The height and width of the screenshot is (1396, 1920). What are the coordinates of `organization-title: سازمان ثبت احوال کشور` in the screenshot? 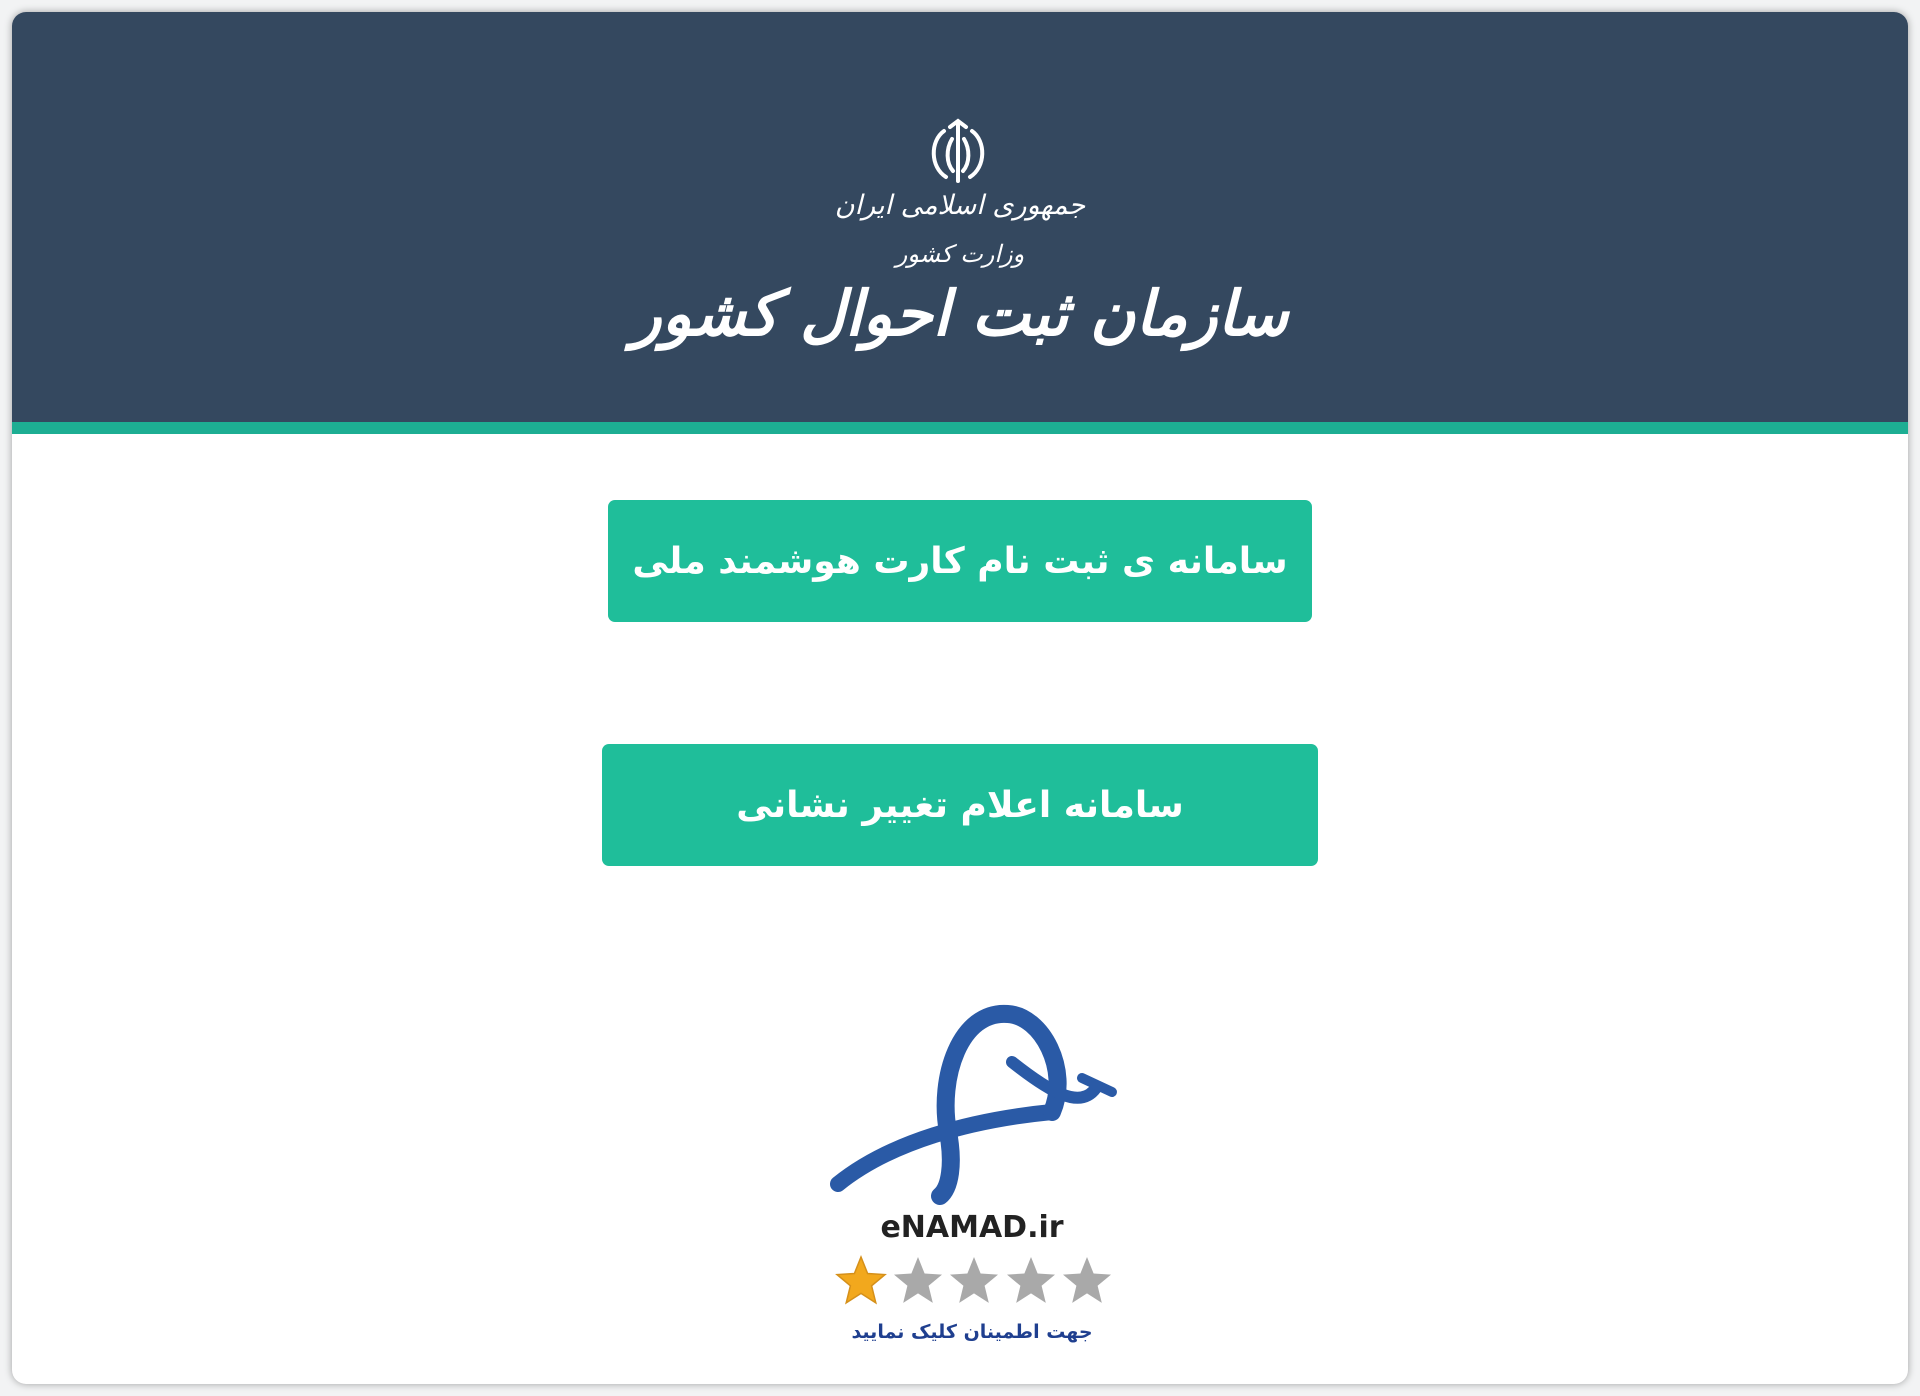 It's located at (960, 313).